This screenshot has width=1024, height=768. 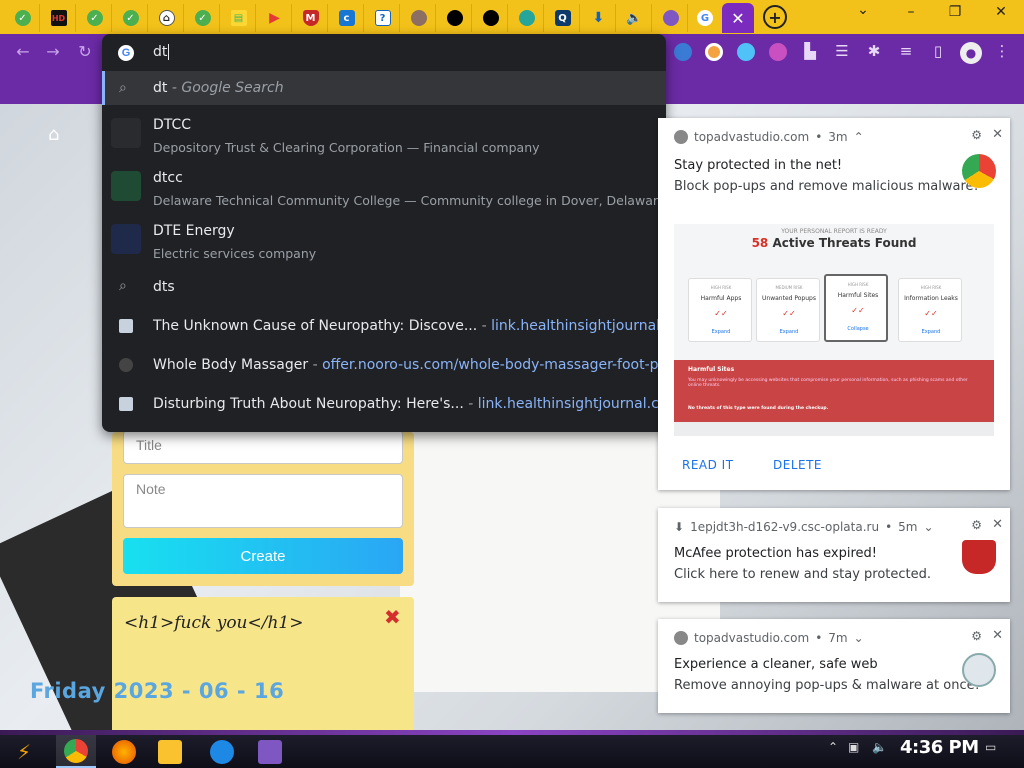 What do you see at coordinates (1001, 12) in the screenshot?
I see `close-window-button: ✕` at bounding box center [1001, 12].